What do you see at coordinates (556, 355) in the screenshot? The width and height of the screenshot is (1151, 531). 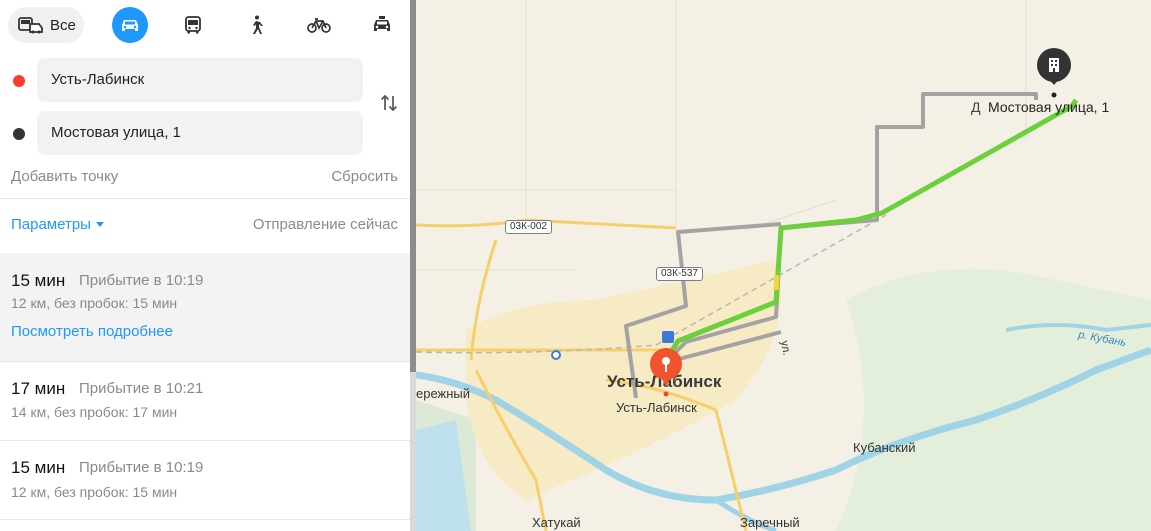 I see `station-marker` at bounding box center [556, 355].